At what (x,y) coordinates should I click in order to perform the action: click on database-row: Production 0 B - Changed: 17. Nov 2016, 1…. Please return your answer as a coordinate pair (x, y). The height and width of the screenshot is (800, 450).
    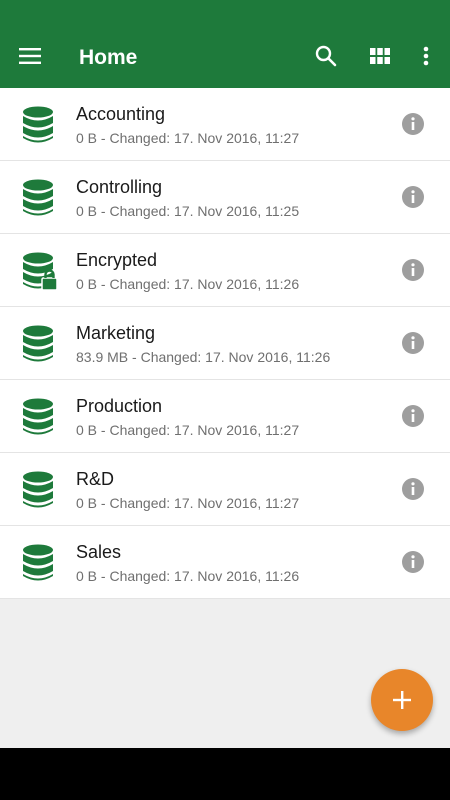
    Looking at the image, I should click on (225, 416).